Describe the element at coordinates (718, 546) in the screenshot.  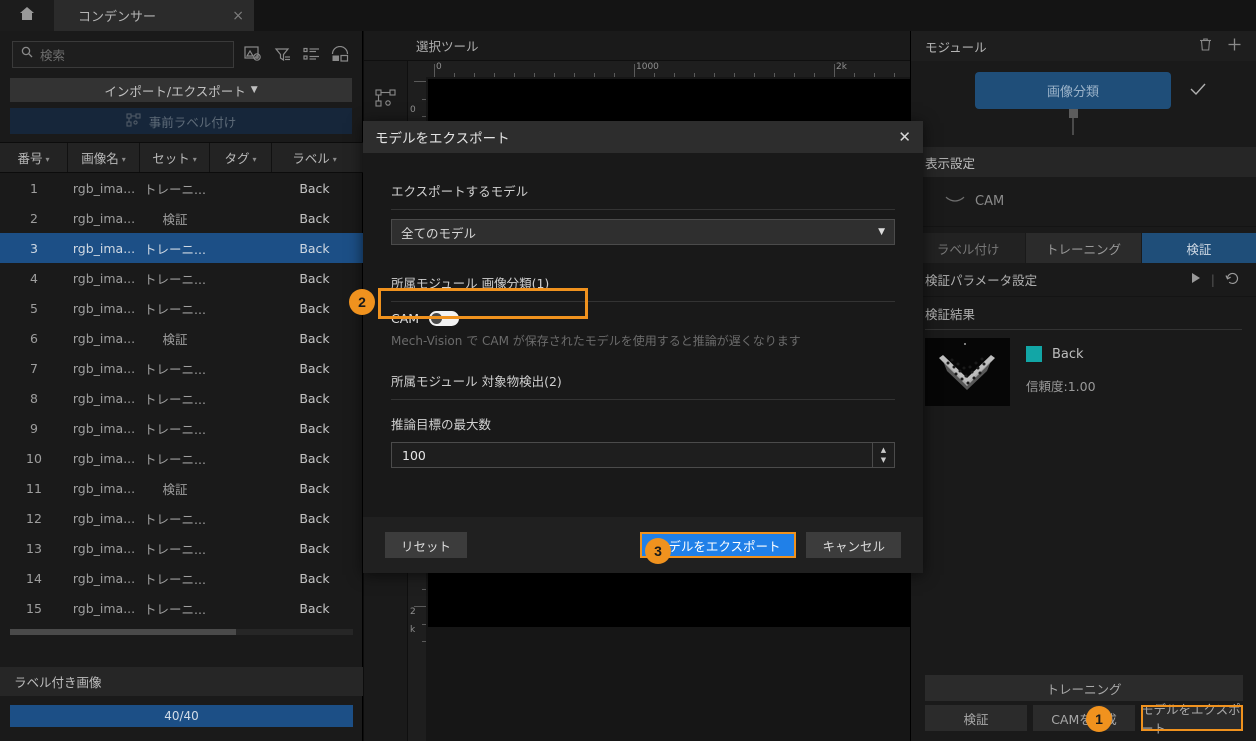
I see `dialog-export-label: モデルをエクスポート` at that location.